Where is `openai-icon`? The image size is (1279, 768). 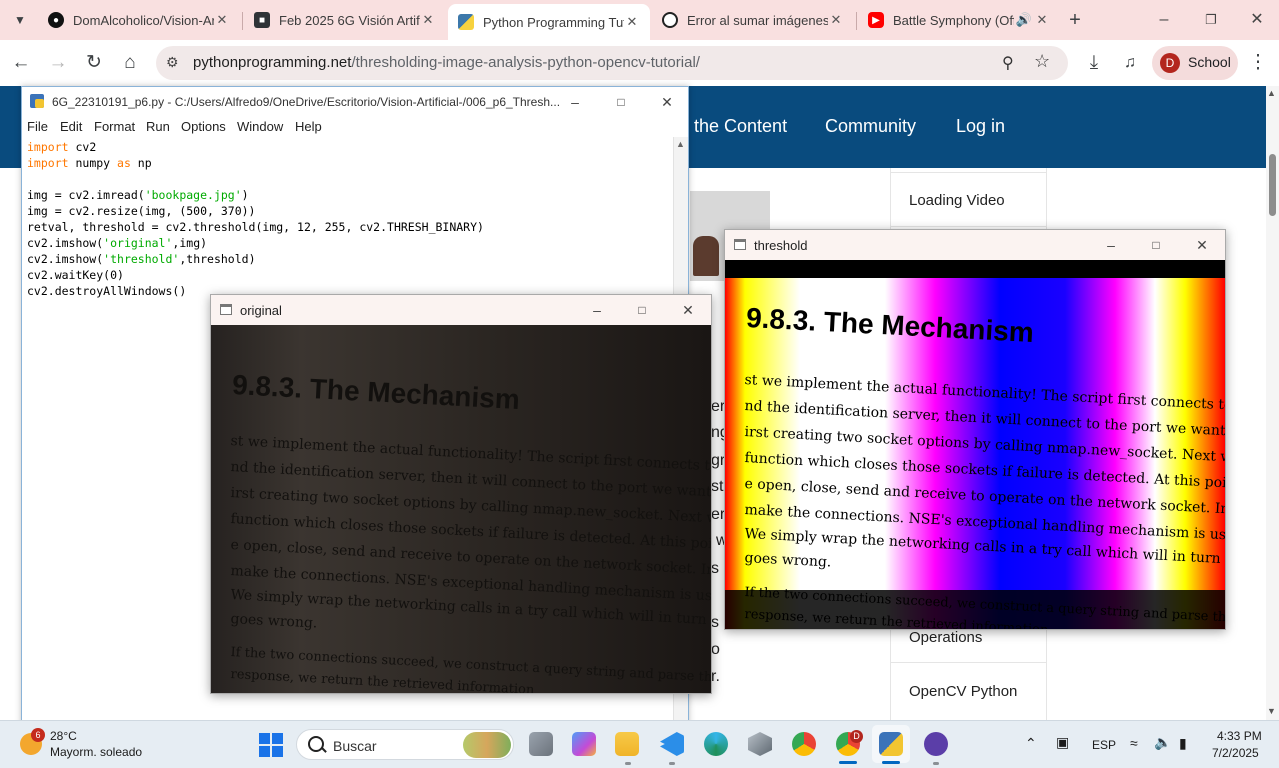
openai-icon is located at coordinates (670, 20).